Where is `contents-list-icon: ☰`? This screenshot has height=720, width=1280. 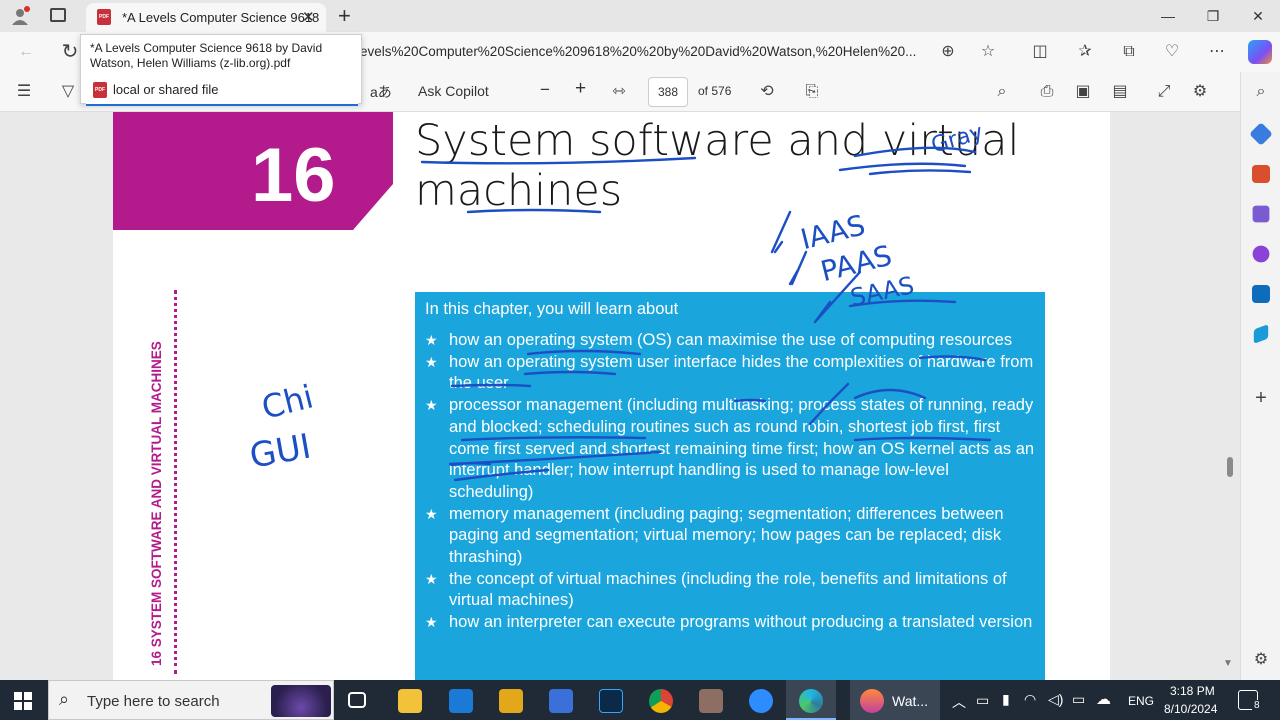
contents-list-icon: ☰ is located at coordinates (24, 92).